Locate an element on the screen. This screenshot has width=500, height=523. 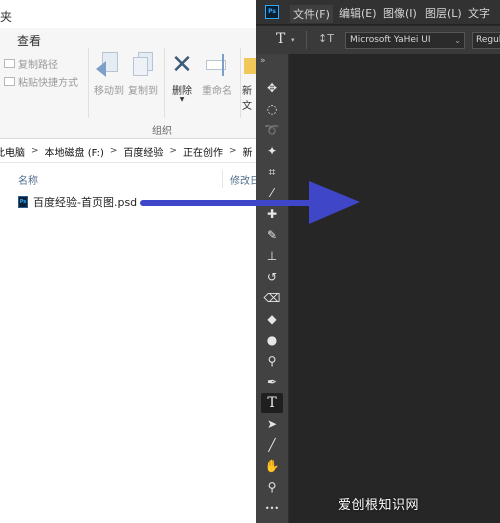
drag-arrow-head-icon is located at coordinates (334, 202).